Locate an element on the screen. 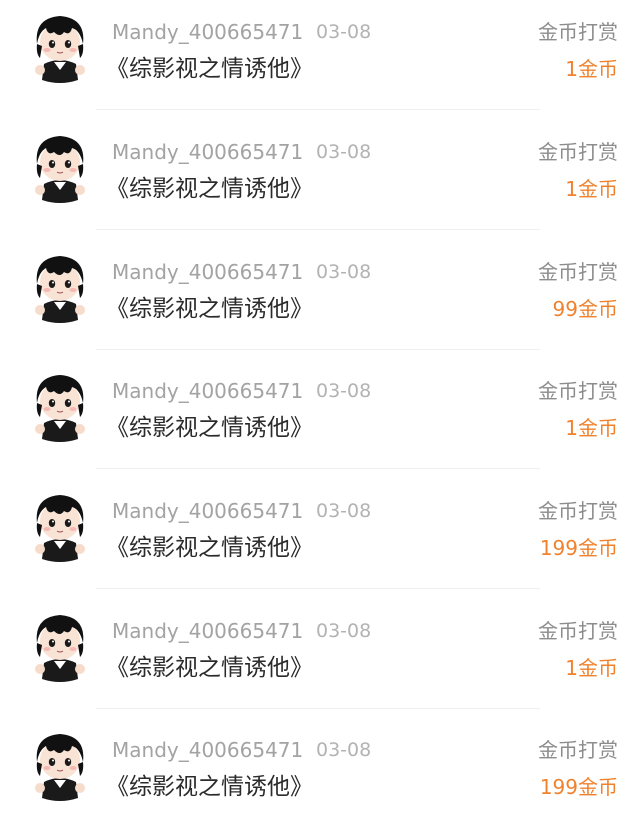 The height and width of the screenshot is (840, 640). reward-amount: 99金币 is located at coordinates (585, 309).